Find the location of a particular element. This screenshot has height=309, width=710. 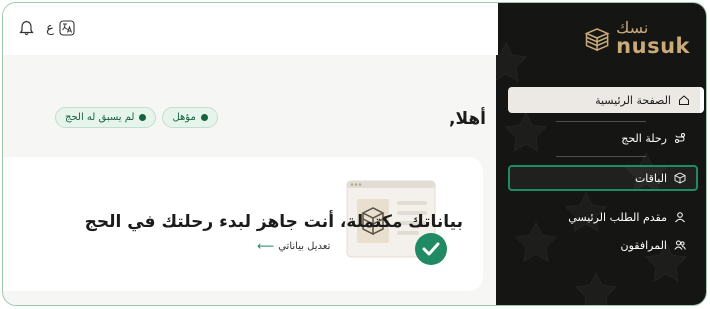

translate-icon is located at coordinates (67, 28).